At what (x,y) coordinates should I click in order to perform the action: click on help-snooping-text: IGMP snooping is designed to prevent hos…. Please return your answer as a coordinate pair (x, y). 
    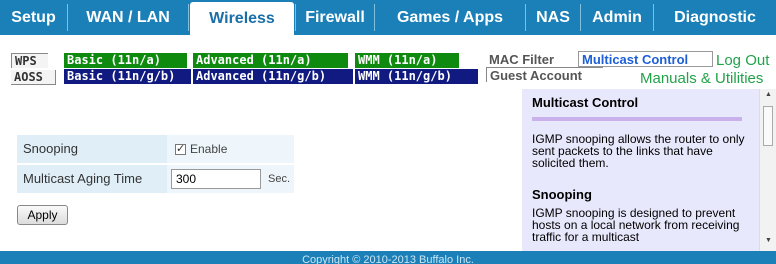
    Looking at the image, I should click on (636, 225).